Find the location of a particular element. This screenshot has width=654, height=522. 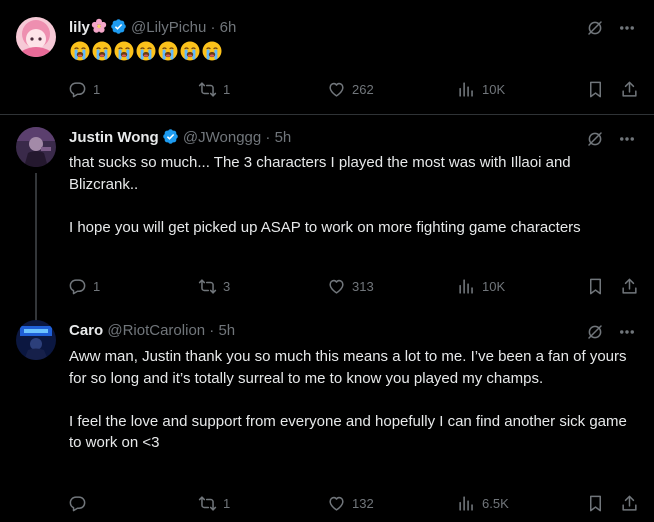

tweet-header: Justin Wong @JWonggg · 5h is located at coordinates (180, 138).